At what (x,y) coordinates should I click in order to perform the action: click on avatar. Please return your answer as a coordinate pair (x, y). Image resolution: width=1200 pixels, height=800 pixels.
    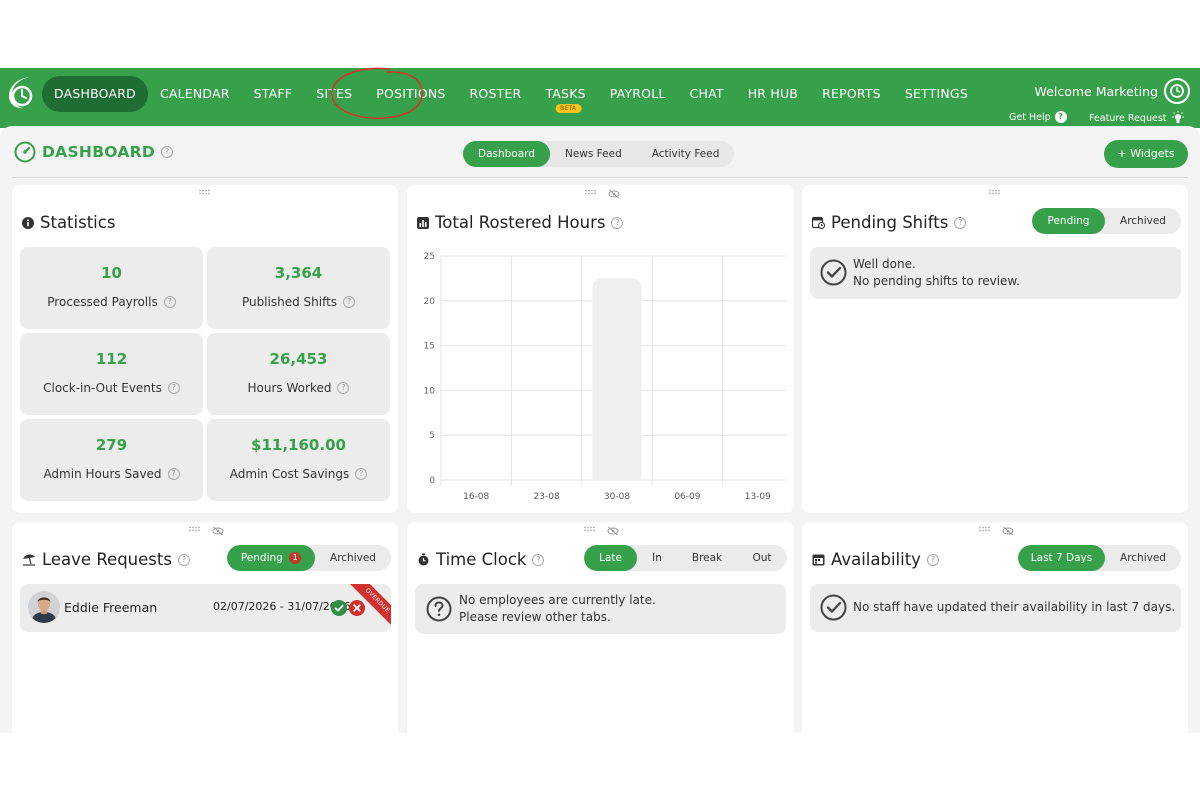
    Looking at the image, I should click on (44, 607).